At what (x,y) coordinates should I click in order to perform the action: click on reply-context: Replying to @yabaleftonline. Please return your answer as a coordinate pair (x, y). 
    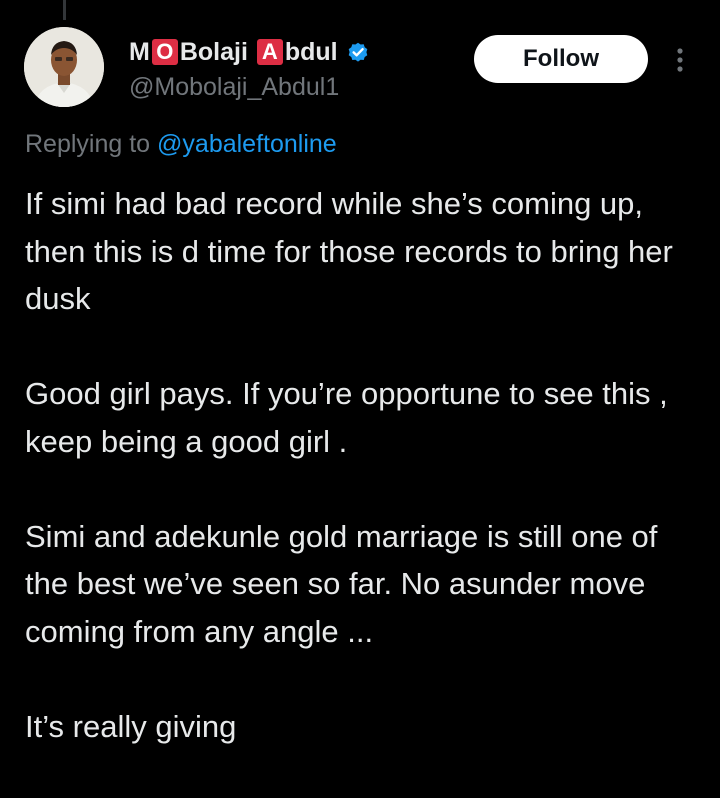
    Looking at the image, I should click on (181, 144).